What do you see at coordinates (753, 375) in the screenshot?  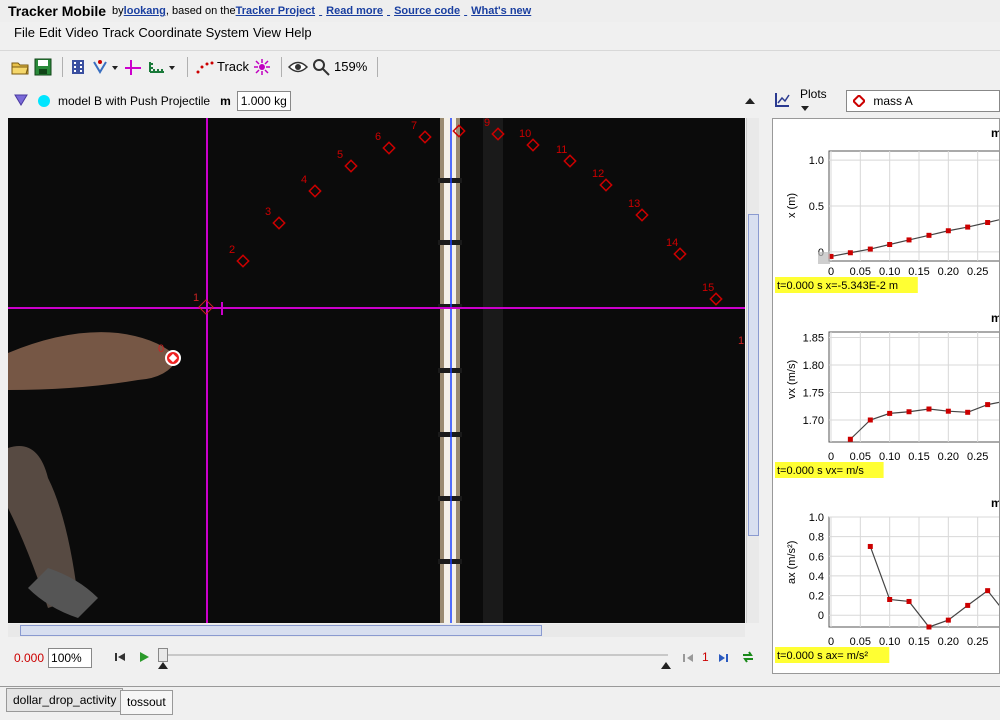 I see `vertical-scroll-thumb` at bounding box center [753, 375].